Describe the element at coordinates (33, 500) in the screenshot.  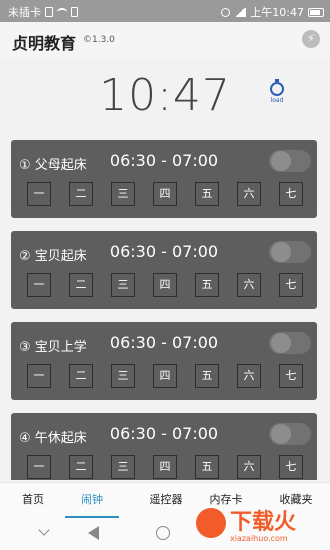
I see `tab-home: 首页` at that location.